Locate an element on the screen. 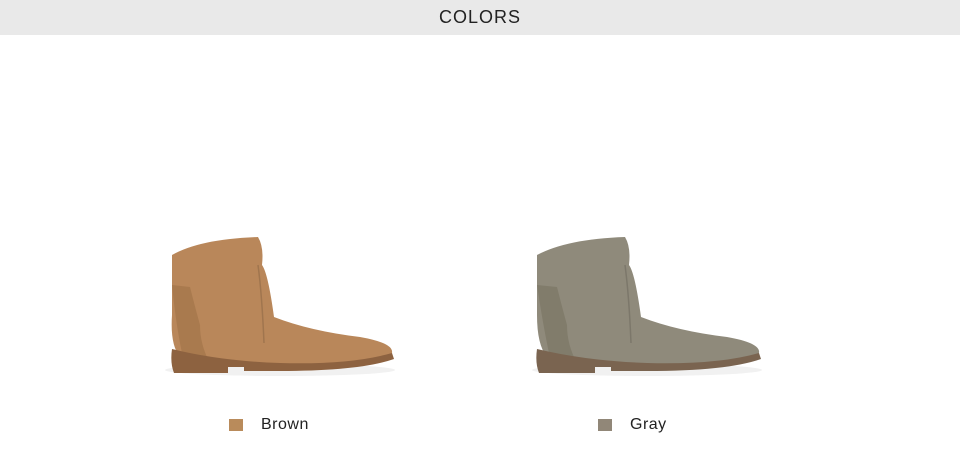 This screenshot has width=960, height=472. color-option-gray: Gray is located at coordinates (632, 425).